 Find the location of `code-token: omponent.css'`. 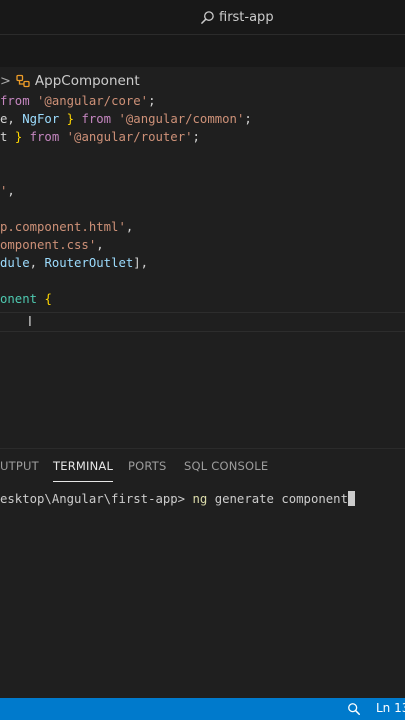

code-token: omponent.css' is located at coordinates (48, 245).